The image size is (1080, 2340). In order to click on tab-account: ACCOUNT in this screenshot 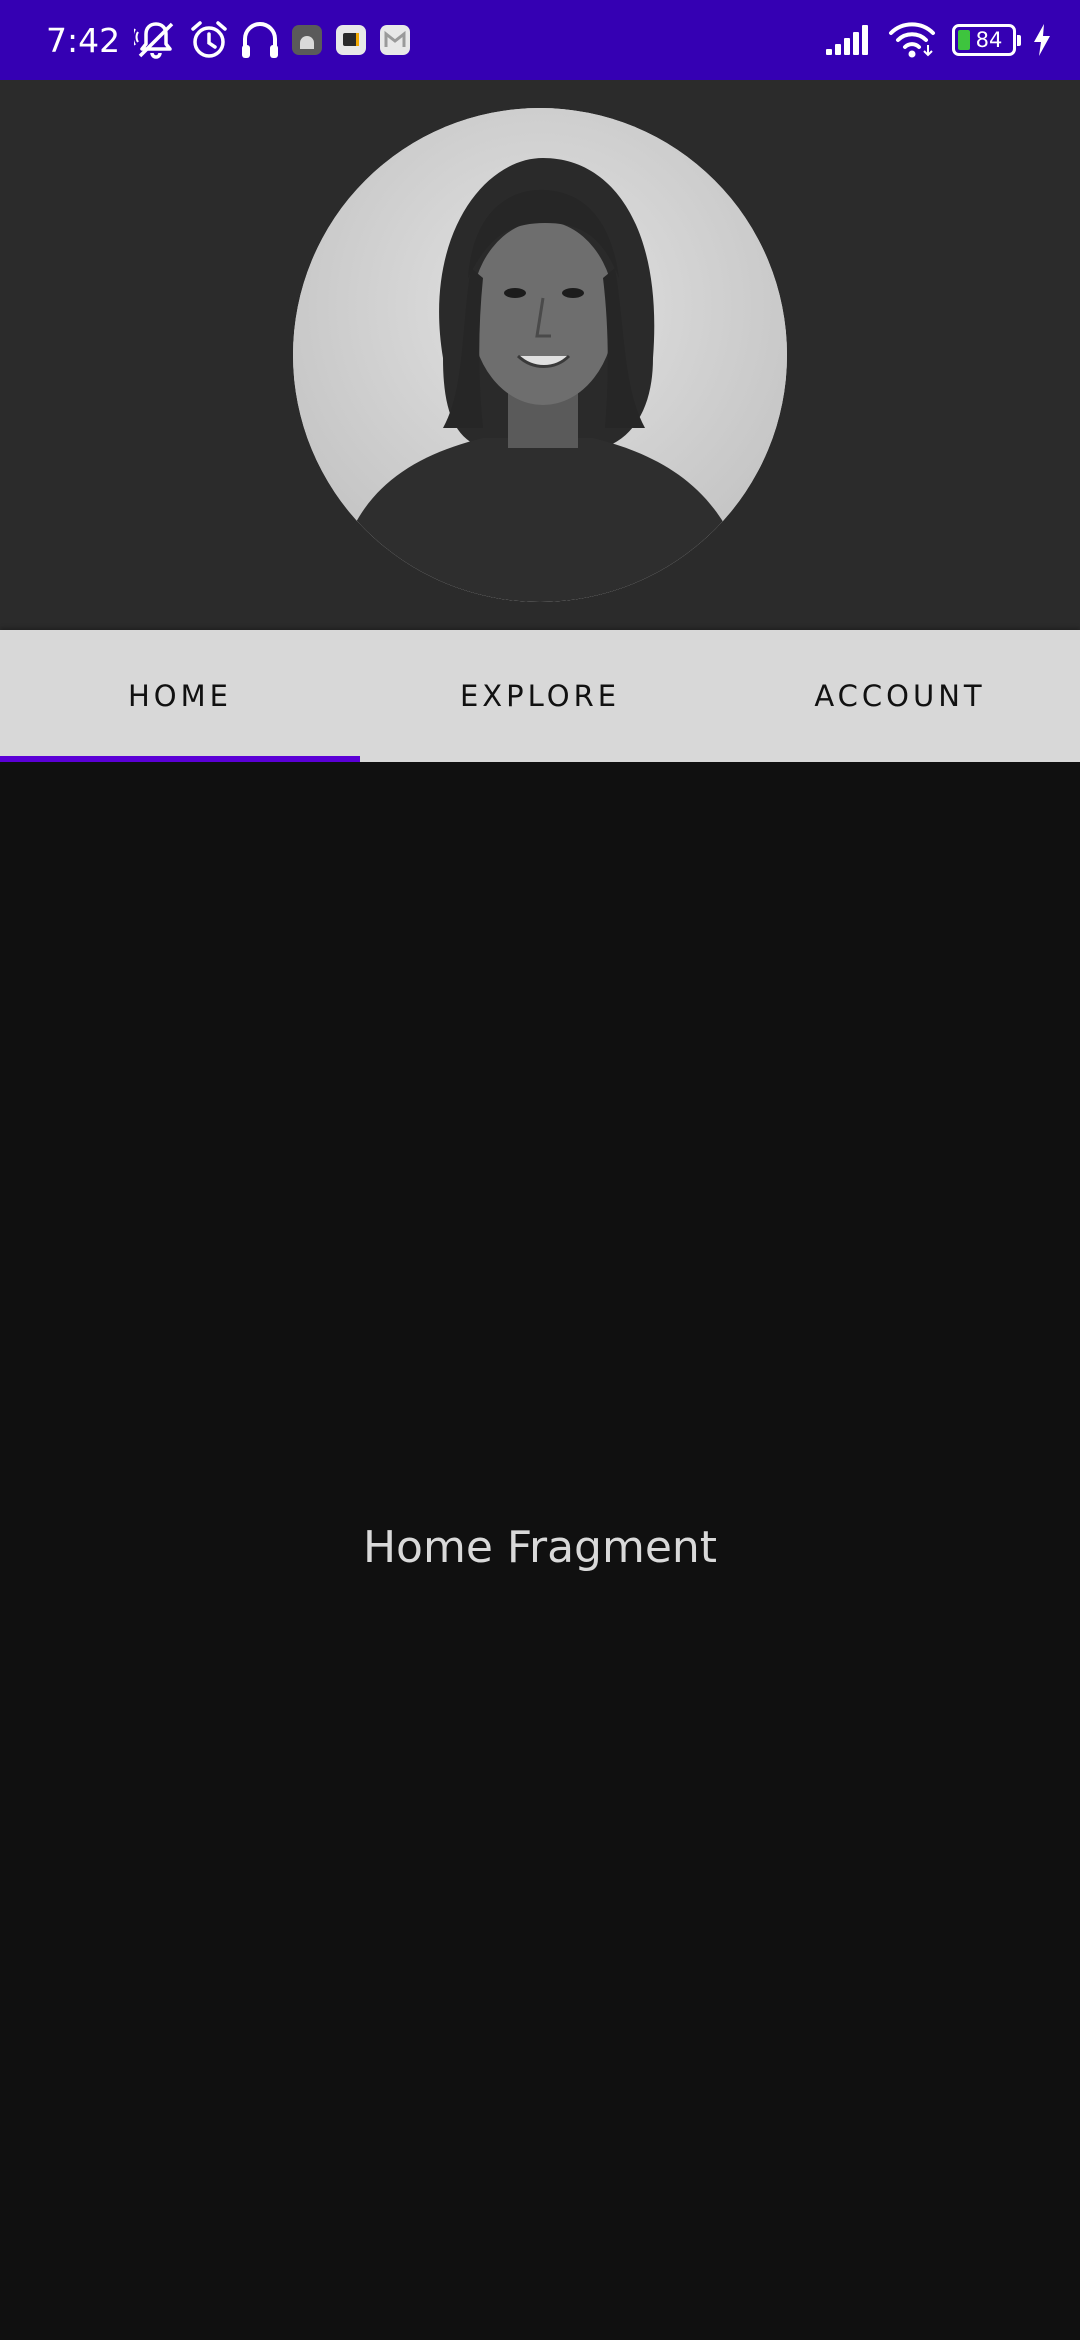, I will do `click(900, 696)`.